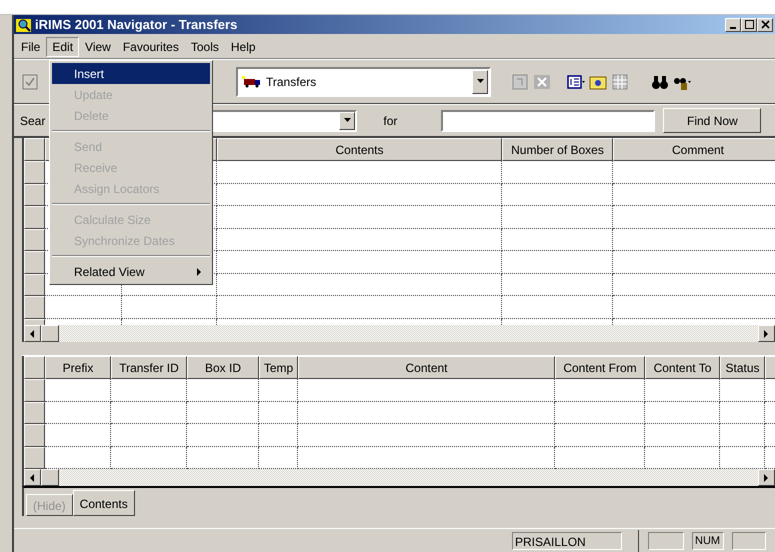  What do you see at coordinates (103, 503) in the screenshot?
I see `tab: Contents` at bounding box center [103, 503].